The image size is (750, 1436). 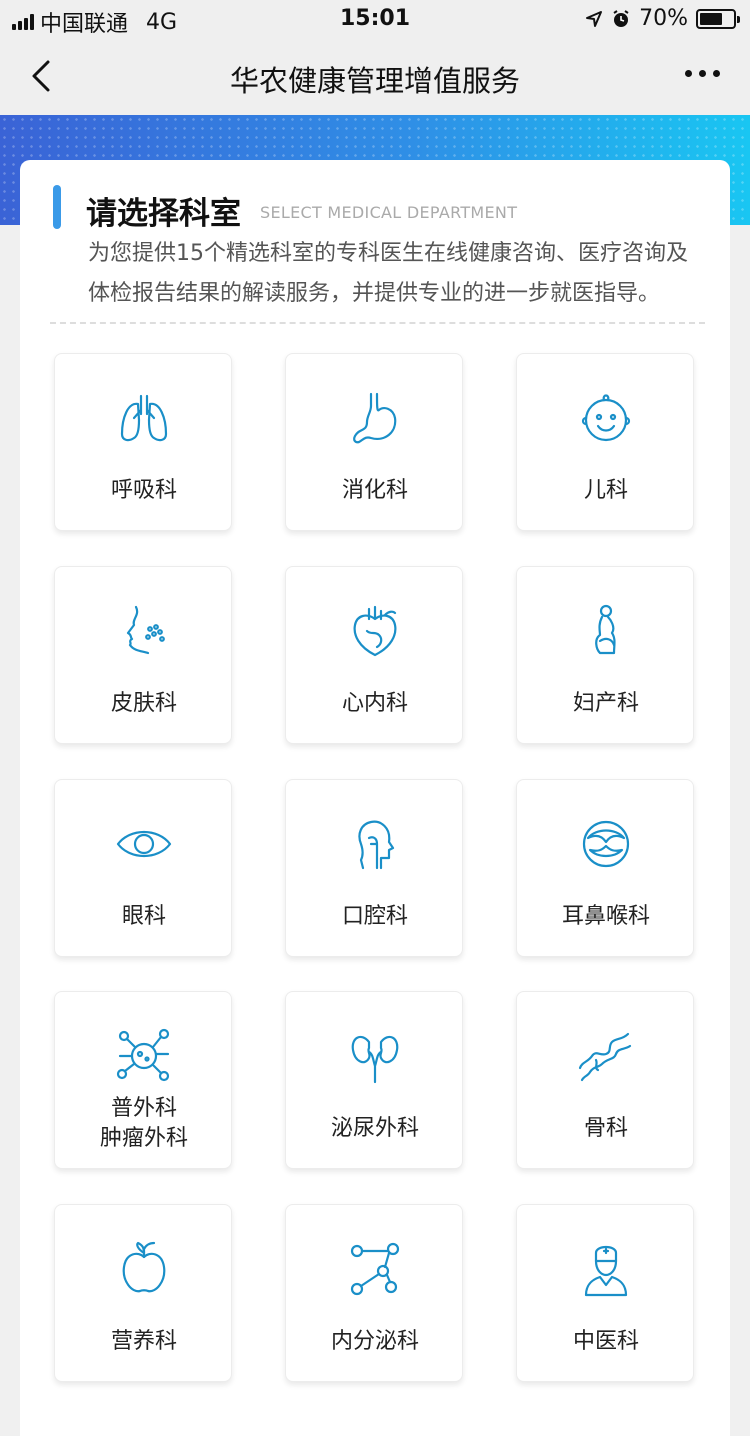 I want to click on section-subtitle: SELECT MEDICAL DEPARTMENT, so click(x=389, y=212).